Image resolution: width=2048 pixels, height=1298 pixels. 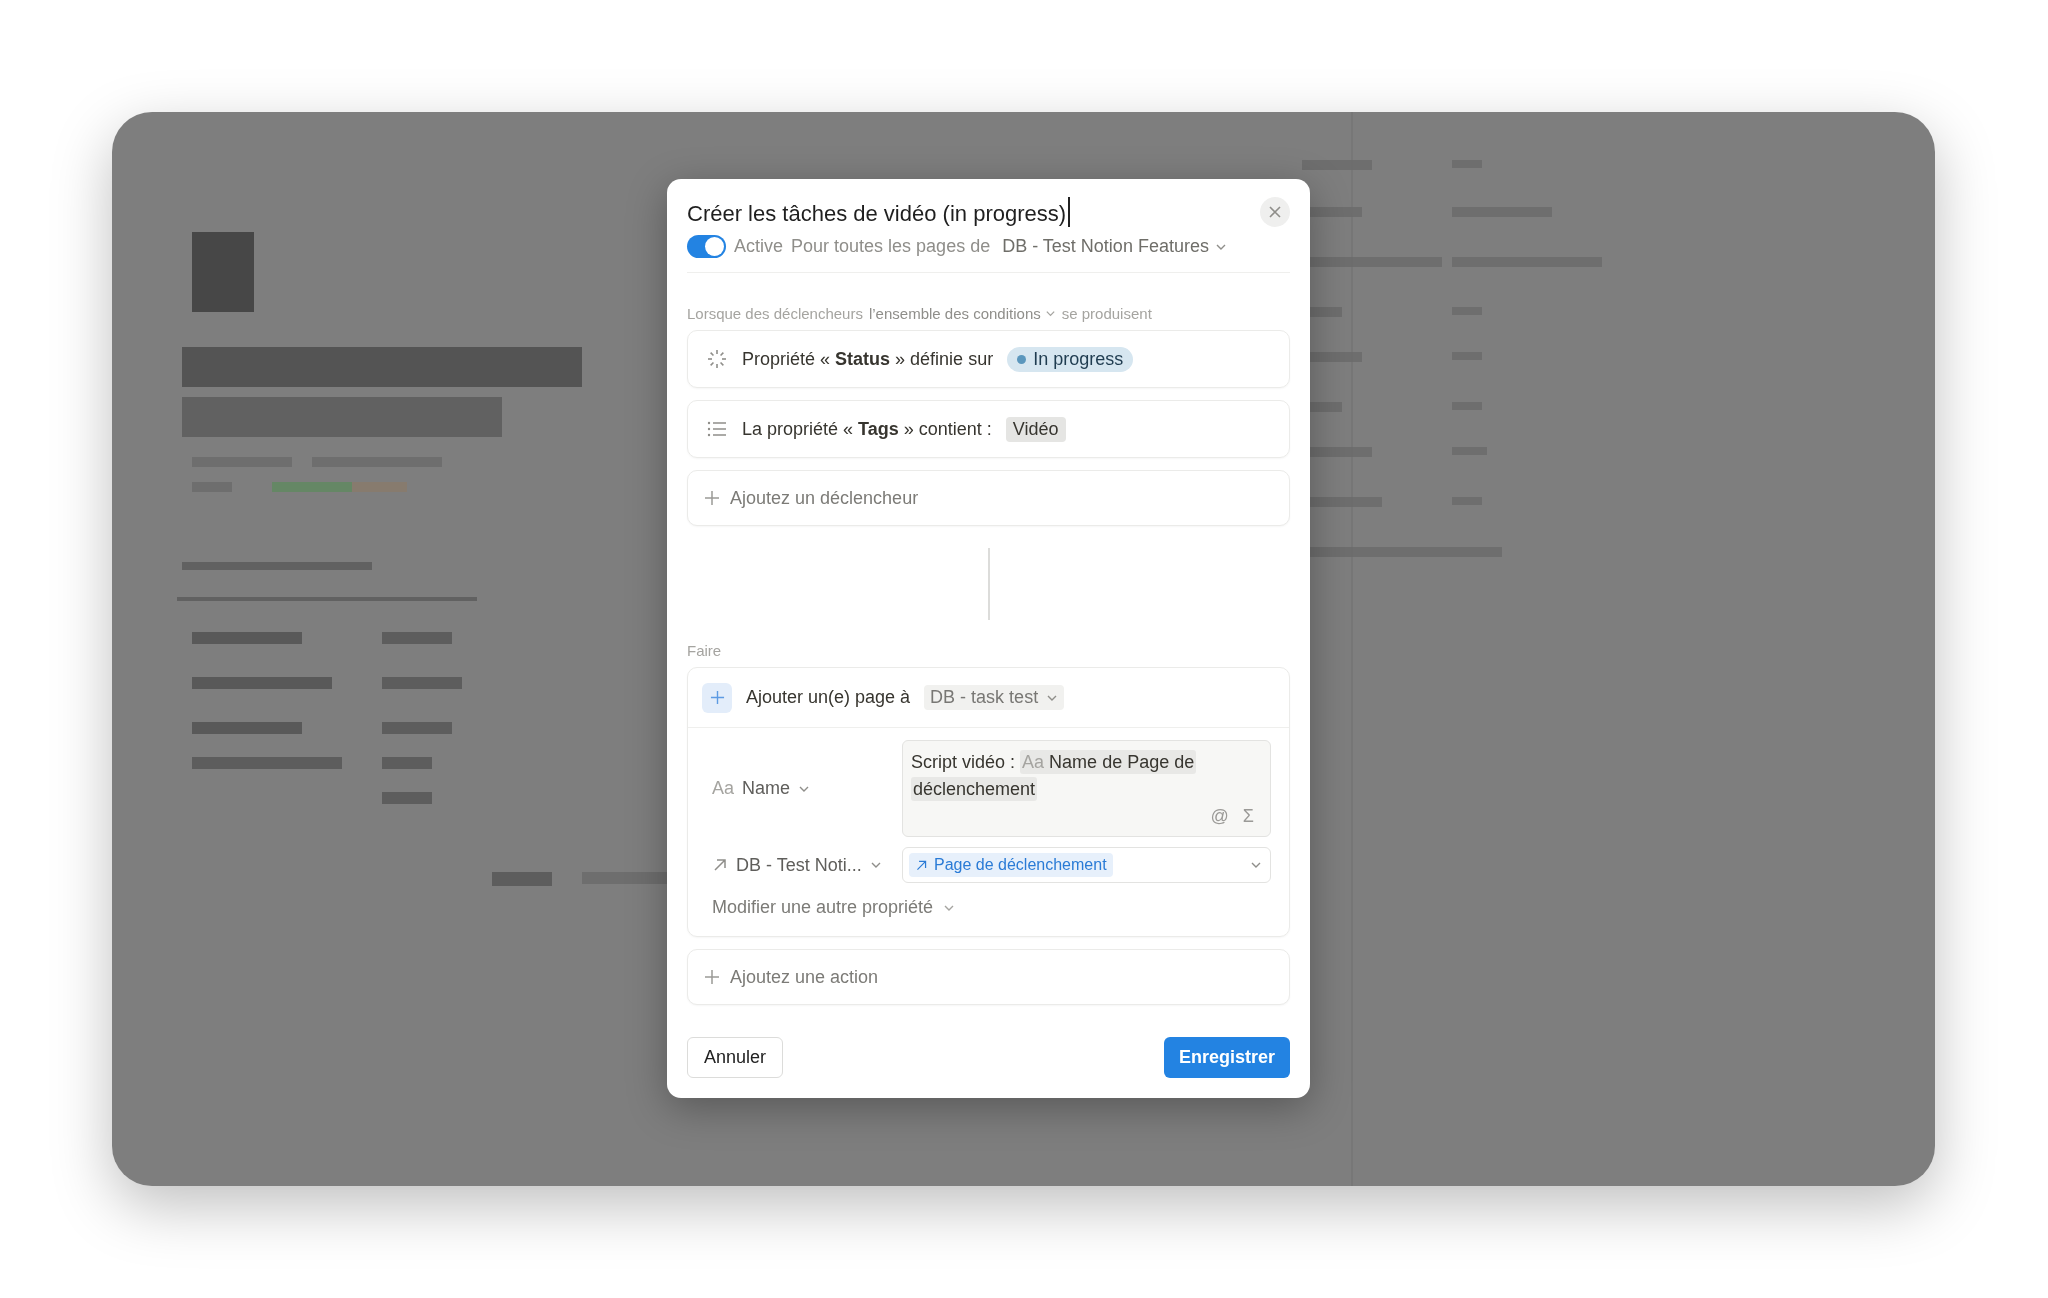 I want to click on chevron-down-icon, so click(x=1050, y=313).